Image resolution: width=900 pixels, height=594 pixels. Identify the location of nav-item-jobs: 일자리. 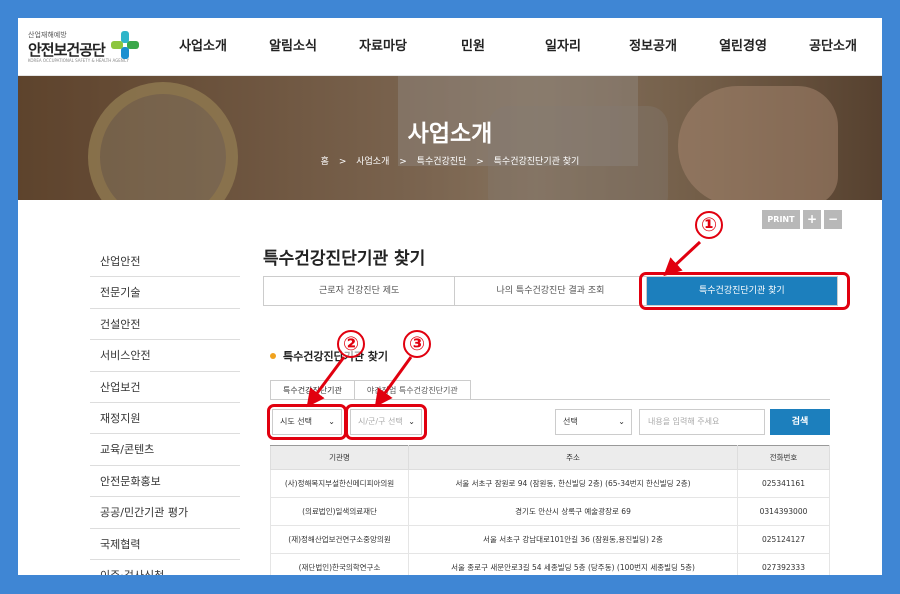
(563, 47).